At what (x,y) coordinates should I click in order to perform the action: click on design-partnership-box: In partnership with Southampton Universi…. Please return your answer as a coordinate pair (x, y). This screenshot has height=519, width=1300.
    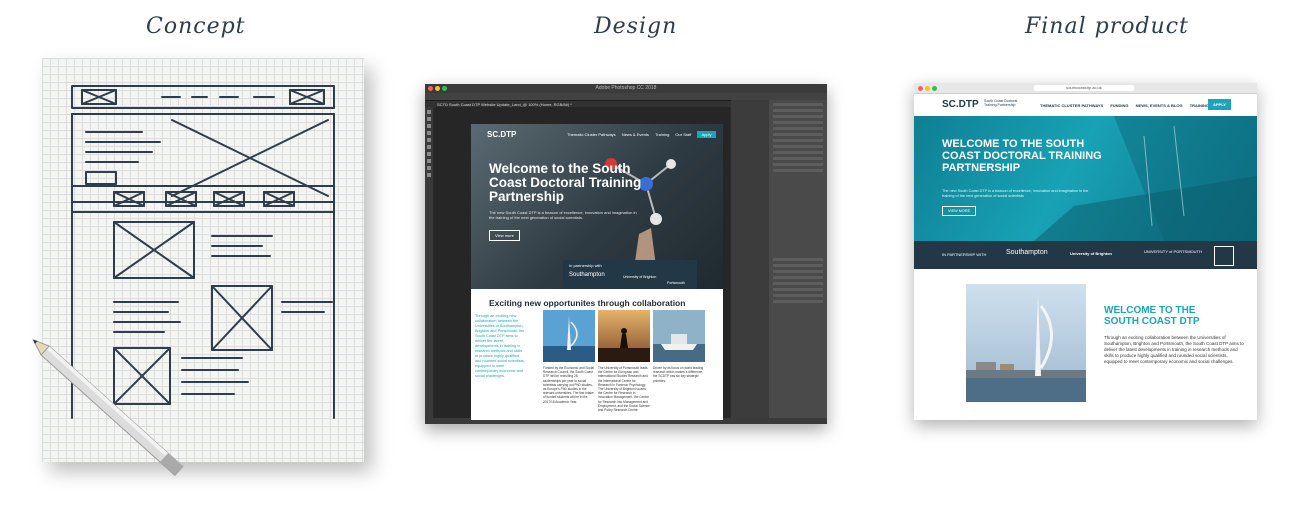
    Looking at the image, I should click on (630, 274).